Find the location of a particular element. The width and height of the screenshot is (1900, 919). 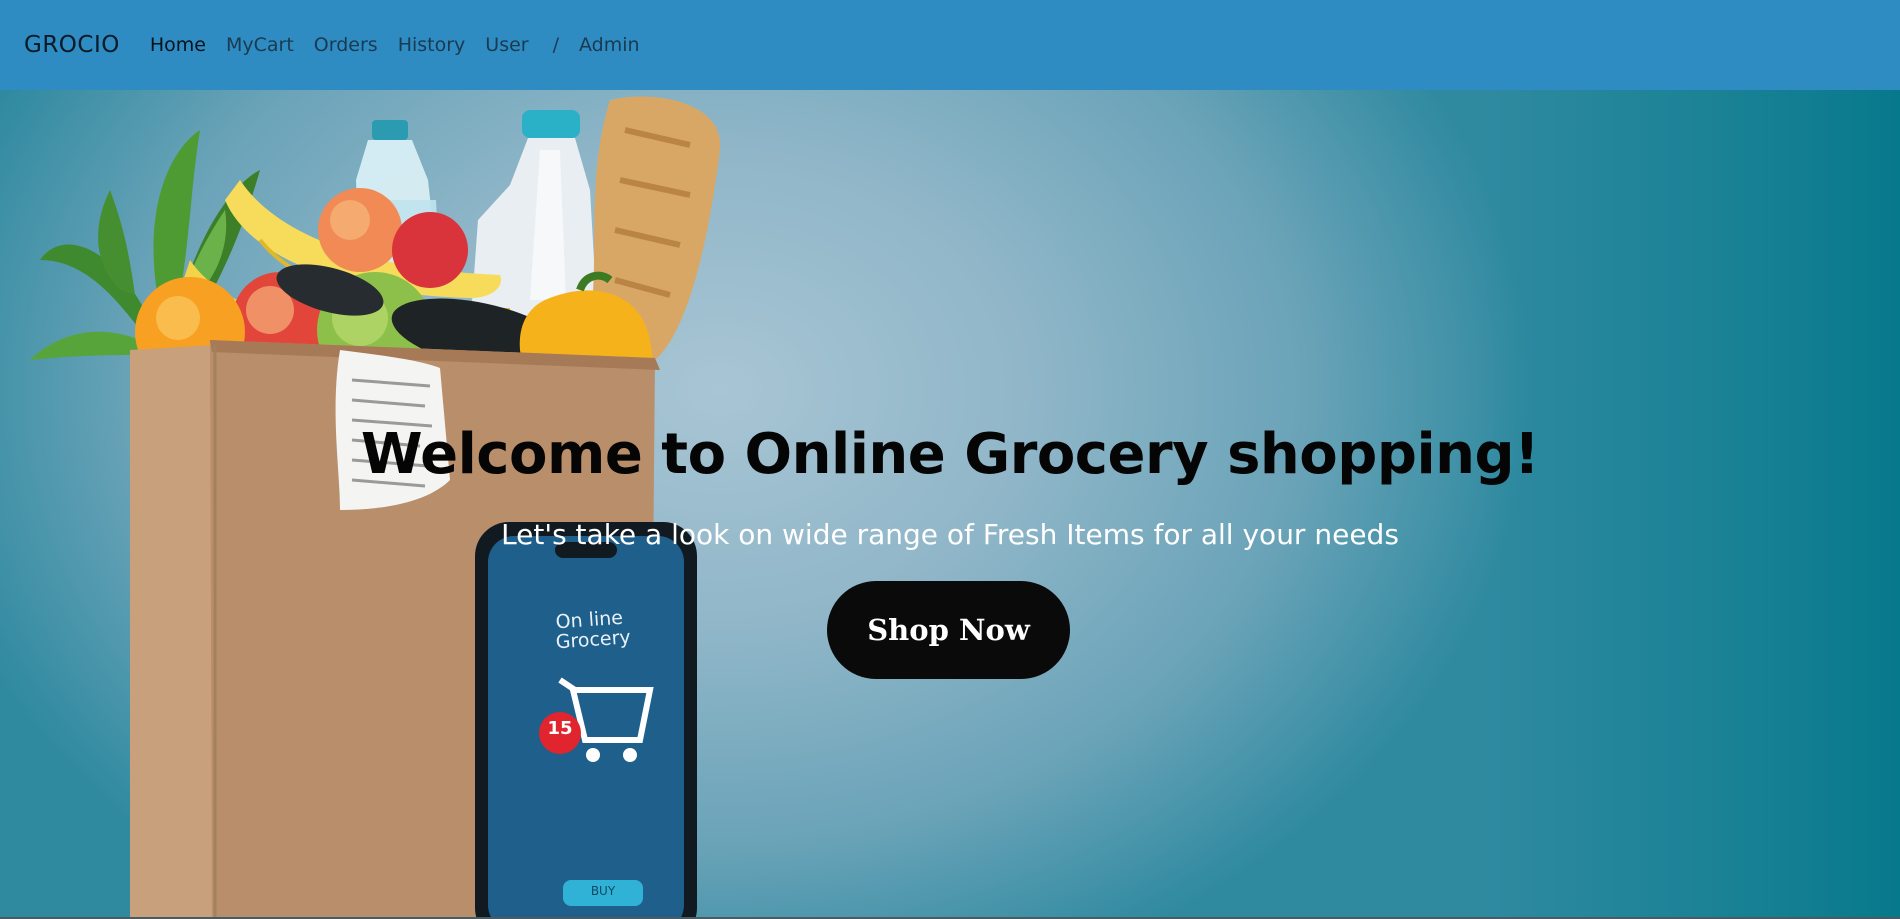

shop-now-button: Shop Now is located at coordinates (948, 630).